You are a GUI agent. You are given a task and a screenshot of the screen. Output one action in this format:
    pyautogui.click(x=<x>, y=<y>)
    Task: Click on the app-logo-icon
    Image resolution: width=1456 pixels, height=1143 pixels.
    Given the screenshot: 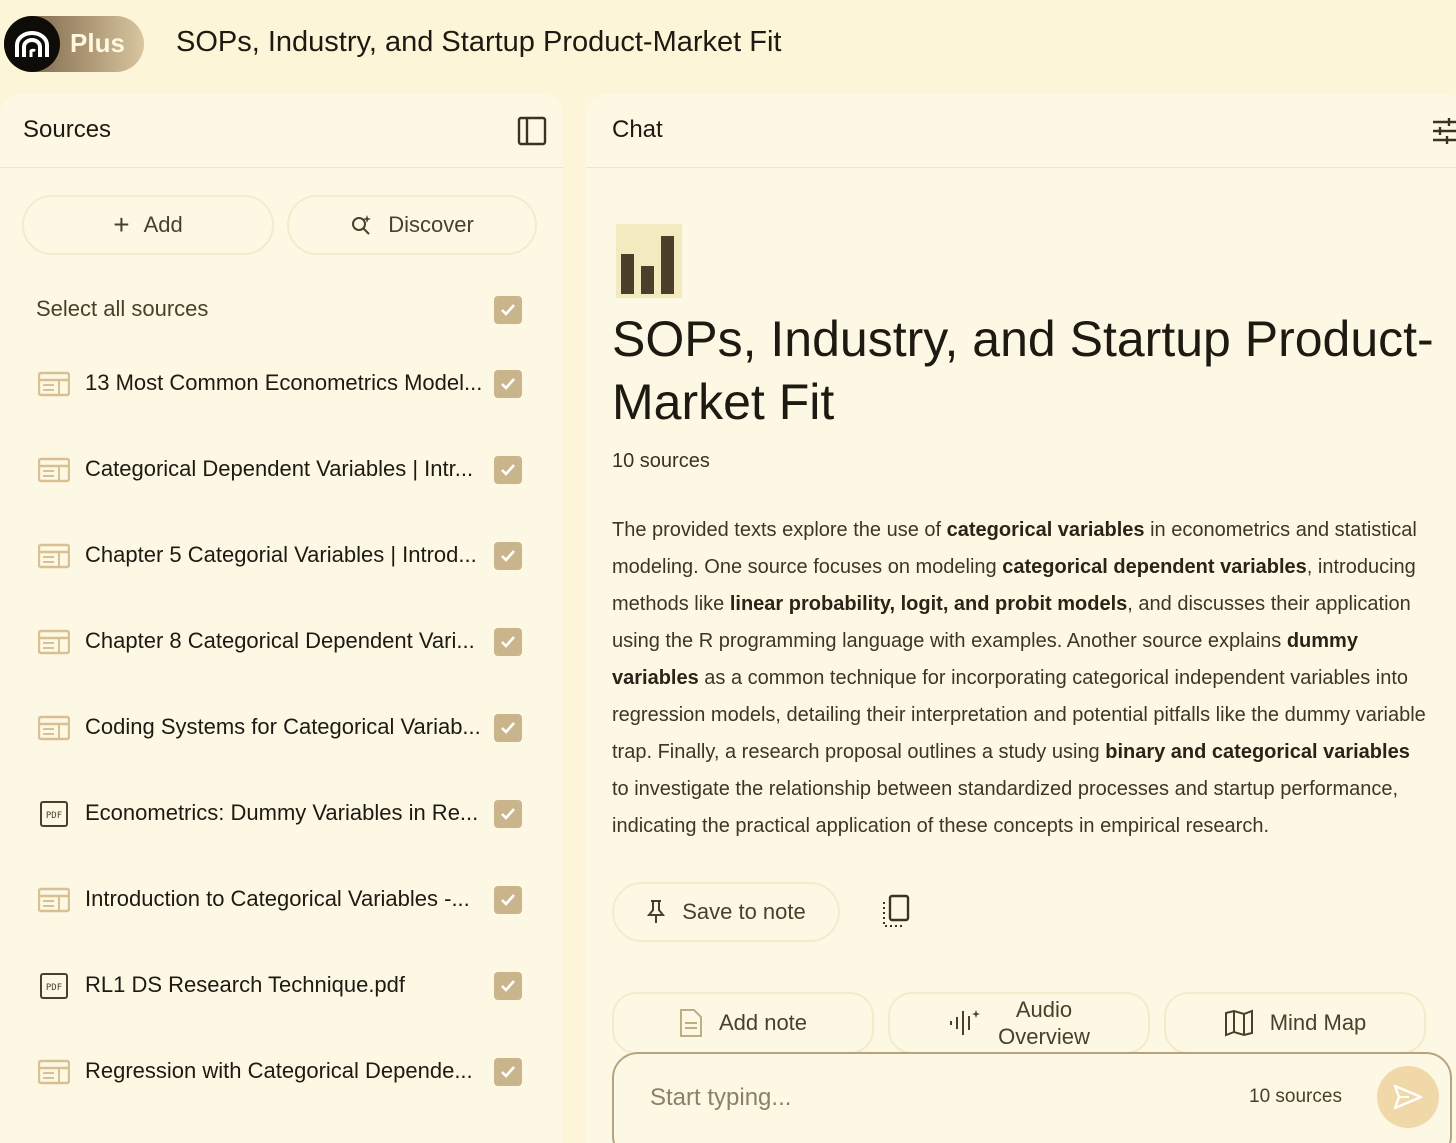 What is the action you would take?
    pyautogui.click(x=32, y=44)
    